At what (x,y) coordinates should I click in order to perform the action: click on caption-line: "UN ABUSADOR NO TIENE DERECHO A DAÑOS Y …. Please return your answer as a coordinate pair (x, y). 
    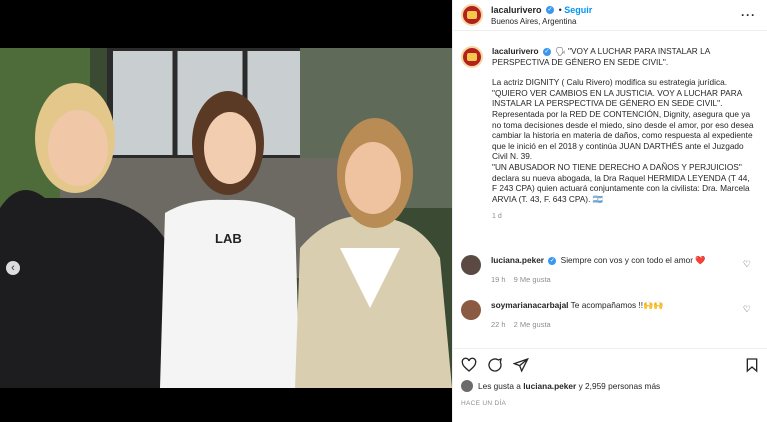
    Looking at the image, I should click on (621, 182).